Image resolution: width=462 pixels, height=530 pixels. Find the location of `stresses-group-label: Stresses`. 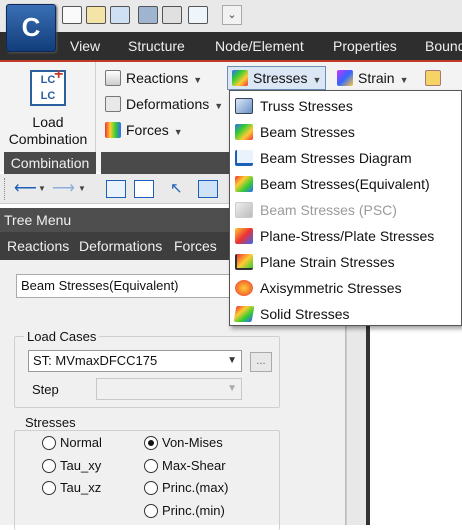

stresses-group-label: Stresses is located at coordinates (50, 422).